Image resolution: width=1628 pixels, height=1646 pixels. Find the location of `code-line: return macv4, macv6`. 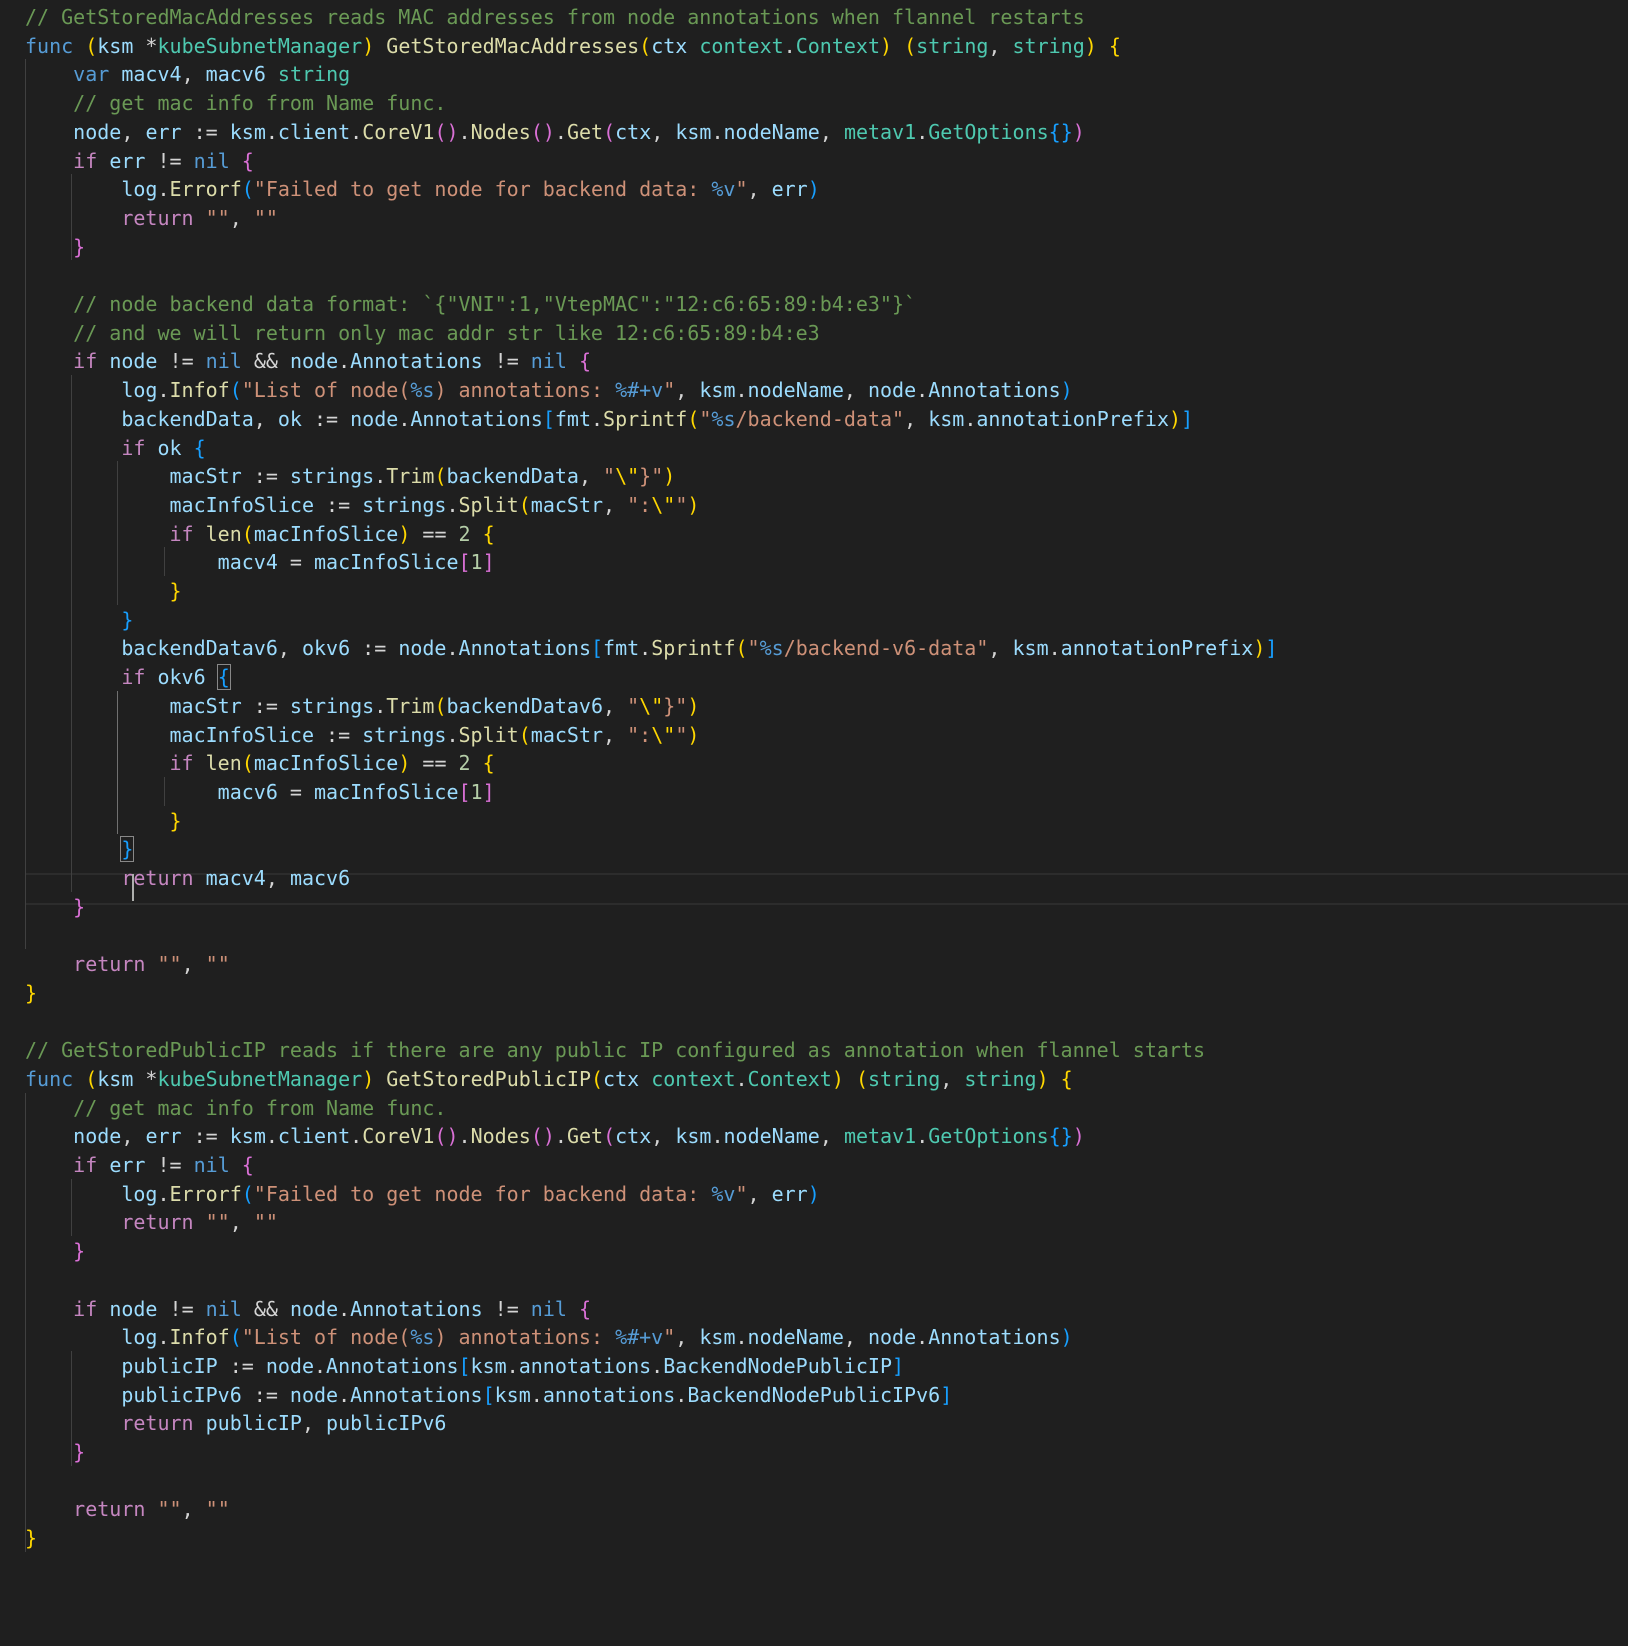

code-line: return macv4, macv6 is located at coordinates (187, 878).